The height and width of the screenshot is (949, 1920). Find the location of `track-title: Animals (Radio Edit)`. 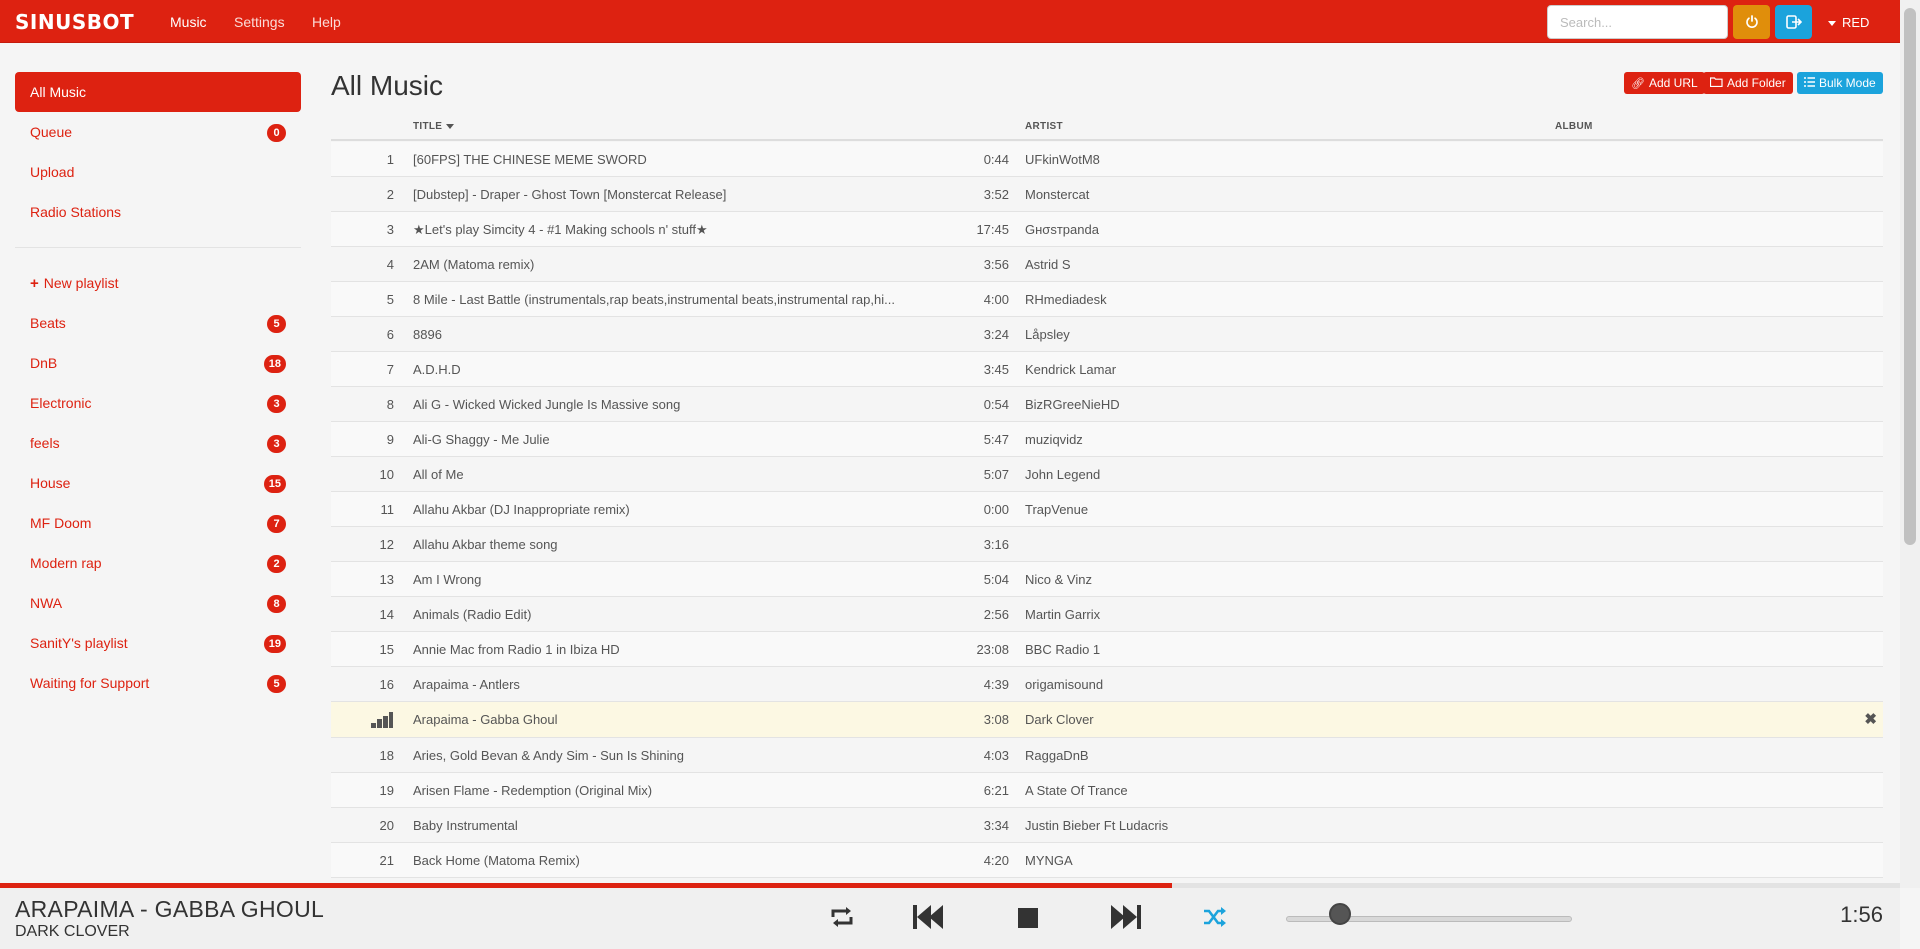

track-title: Animals (Radio Edit) is located at coordinates (472, 614).